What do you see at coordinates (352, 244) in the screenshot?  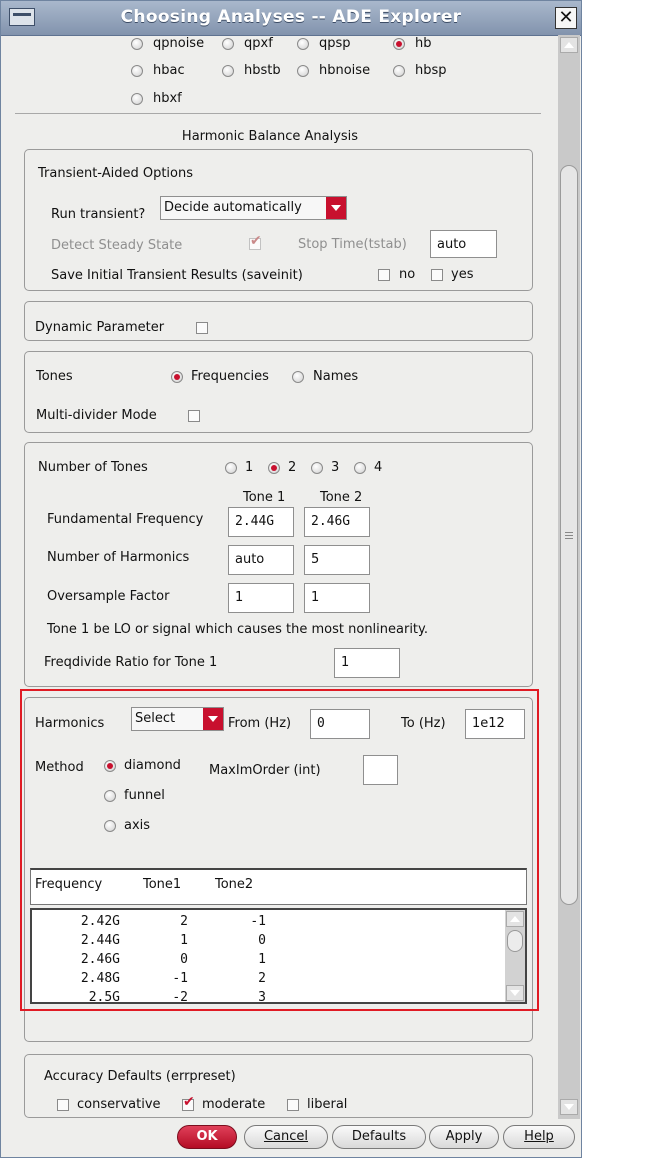 I see `stop-time-label: Stop Time(tstab)` at bounding box center [352, 244].